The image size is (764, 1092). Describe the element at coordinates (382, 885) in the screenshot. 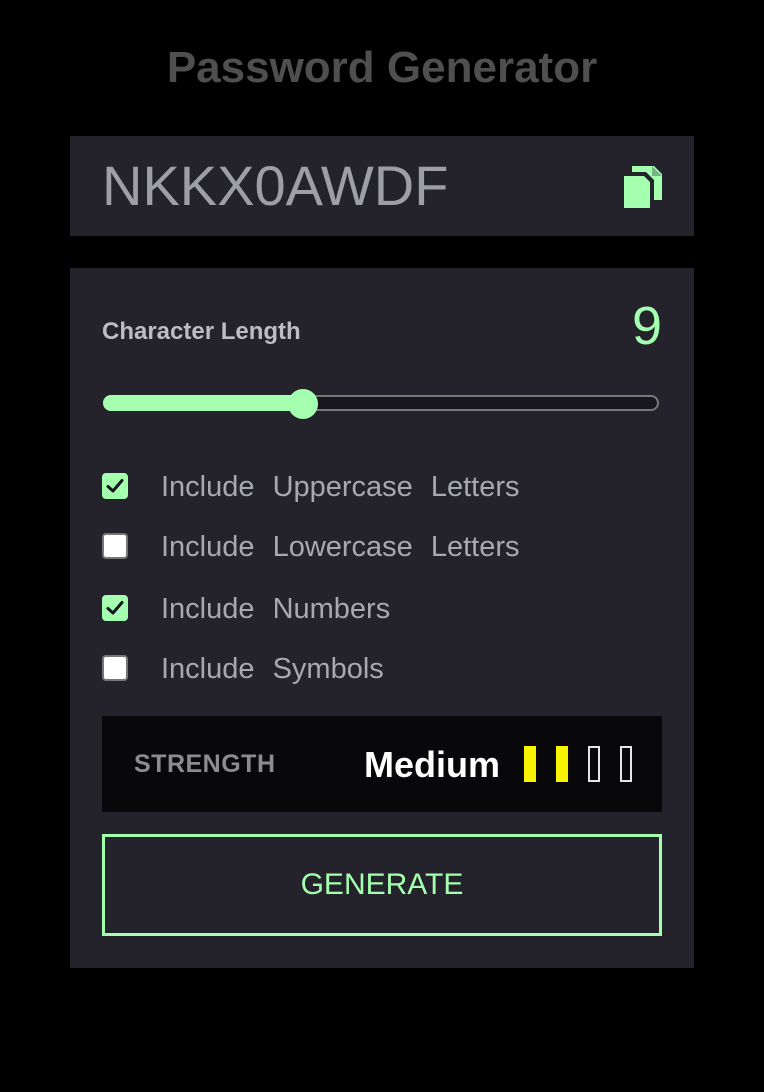

I see `generate-button: GENERATE` at that location.